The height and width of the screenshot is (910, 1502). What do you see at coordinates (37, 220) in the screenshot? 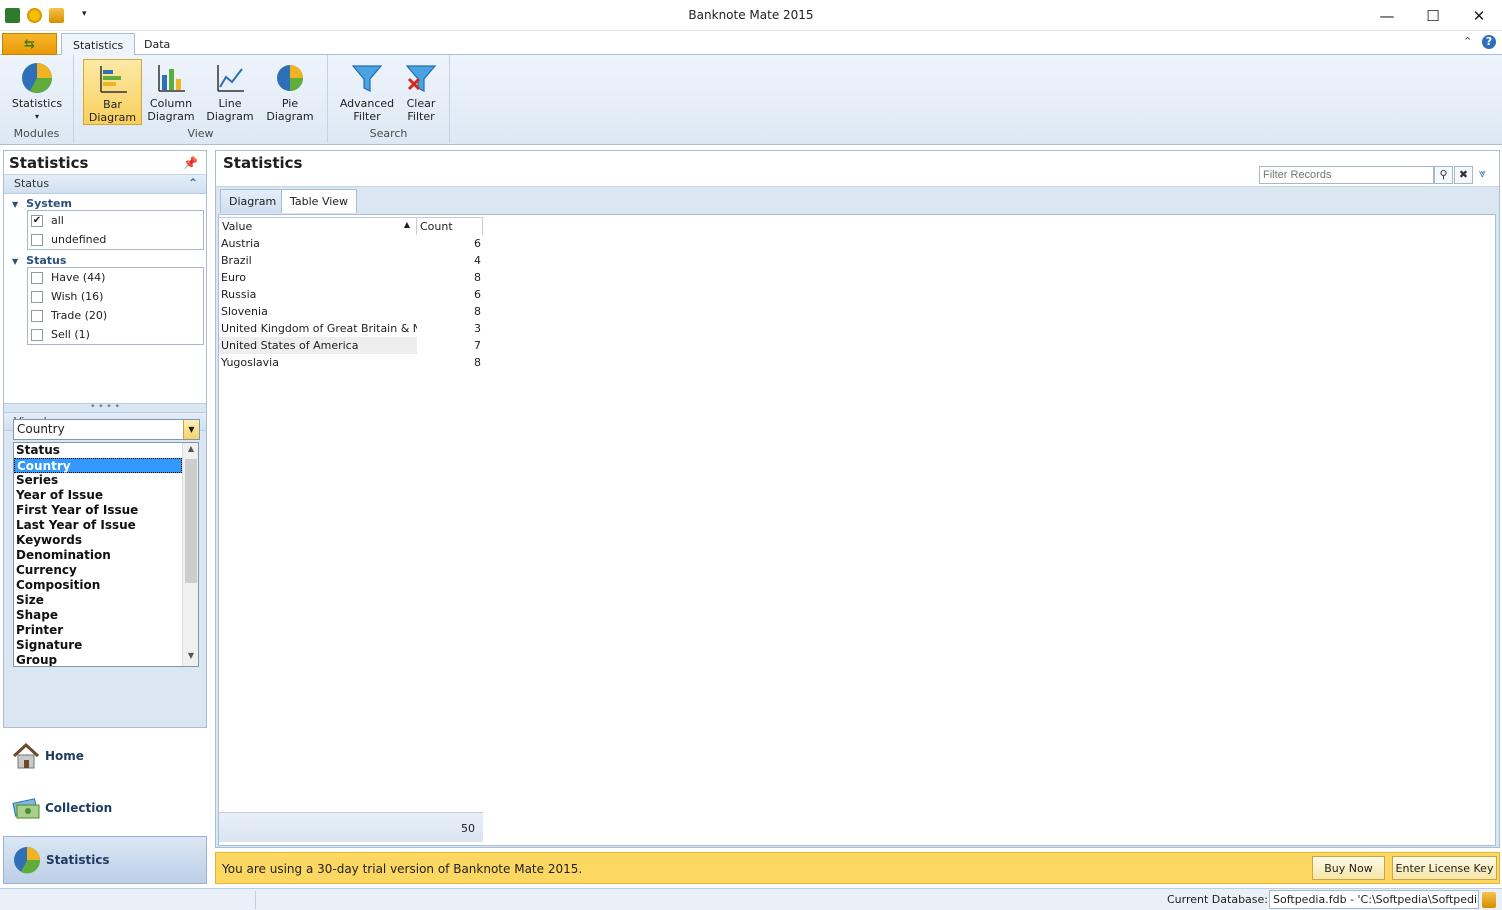
I see `checkbox-checked-icon: ✔` at bounding box center [37, 220].